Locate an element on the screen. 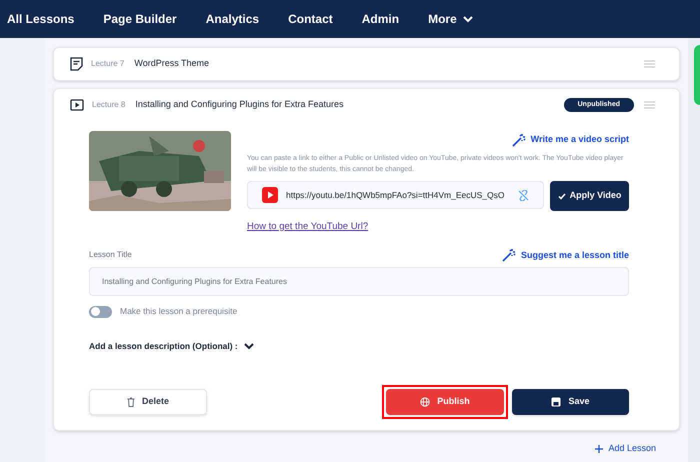 The image size is (700, 462). video-icon is located at coordinates (77, 105).